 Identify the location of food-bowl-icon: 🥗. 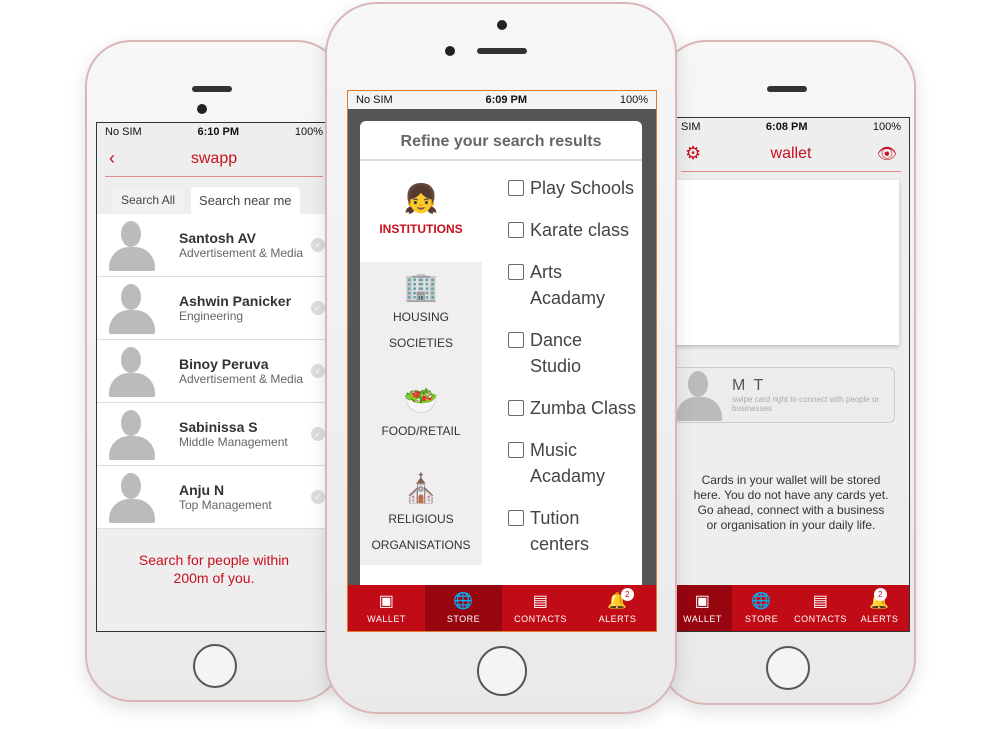
(421, 400).